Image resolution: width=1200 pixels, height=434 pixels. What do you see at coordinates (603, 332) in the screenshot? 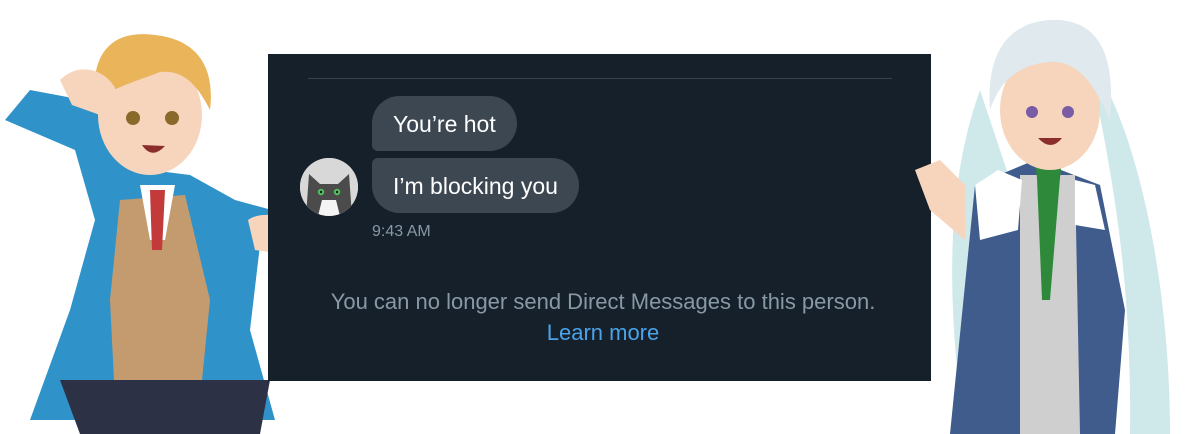
I see `learn-more-link: Learn more` at bounding box center [603, 332].